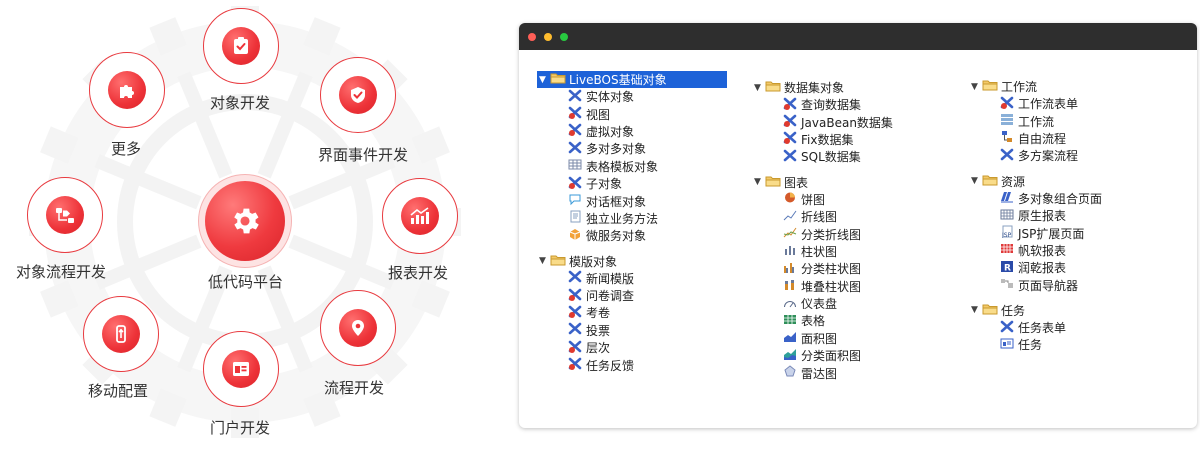  What do you see at coordinates (632, 312) in the screenshot?
I see `tree-item: 考卷` at bounding box center [632, 312].